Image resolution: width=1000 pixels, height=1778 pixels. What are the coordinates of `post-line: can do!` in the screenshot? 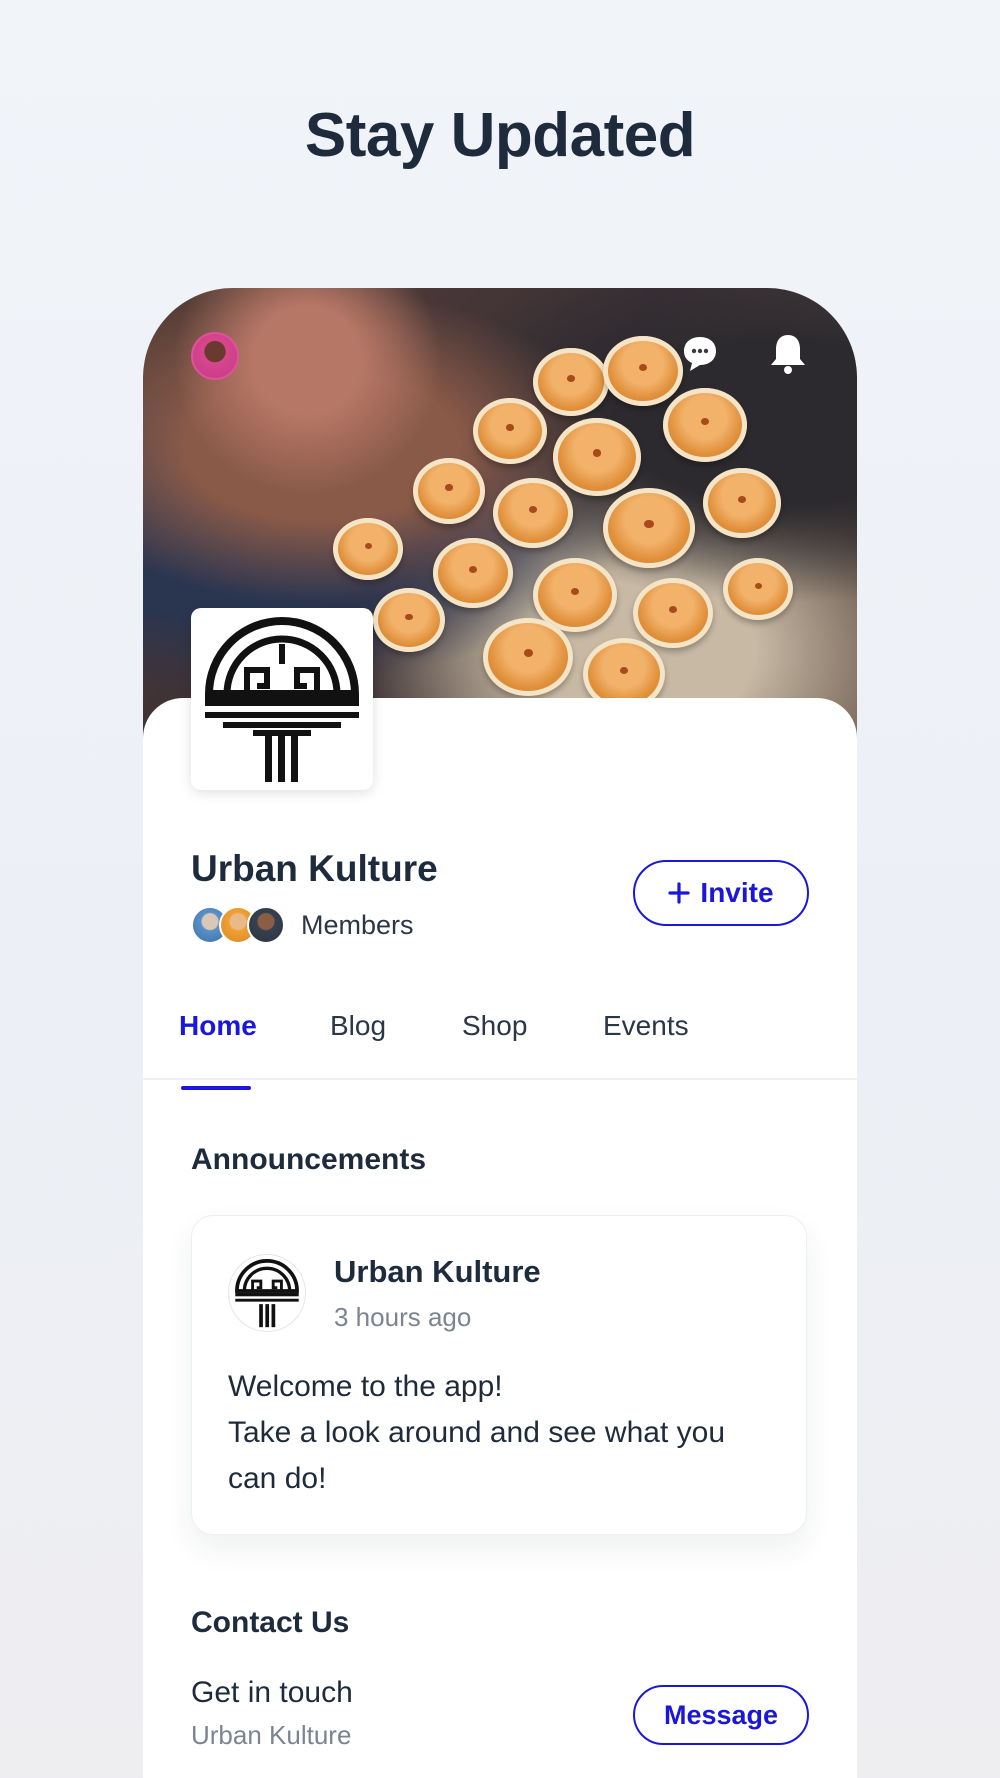 It's located at (277, 1478).